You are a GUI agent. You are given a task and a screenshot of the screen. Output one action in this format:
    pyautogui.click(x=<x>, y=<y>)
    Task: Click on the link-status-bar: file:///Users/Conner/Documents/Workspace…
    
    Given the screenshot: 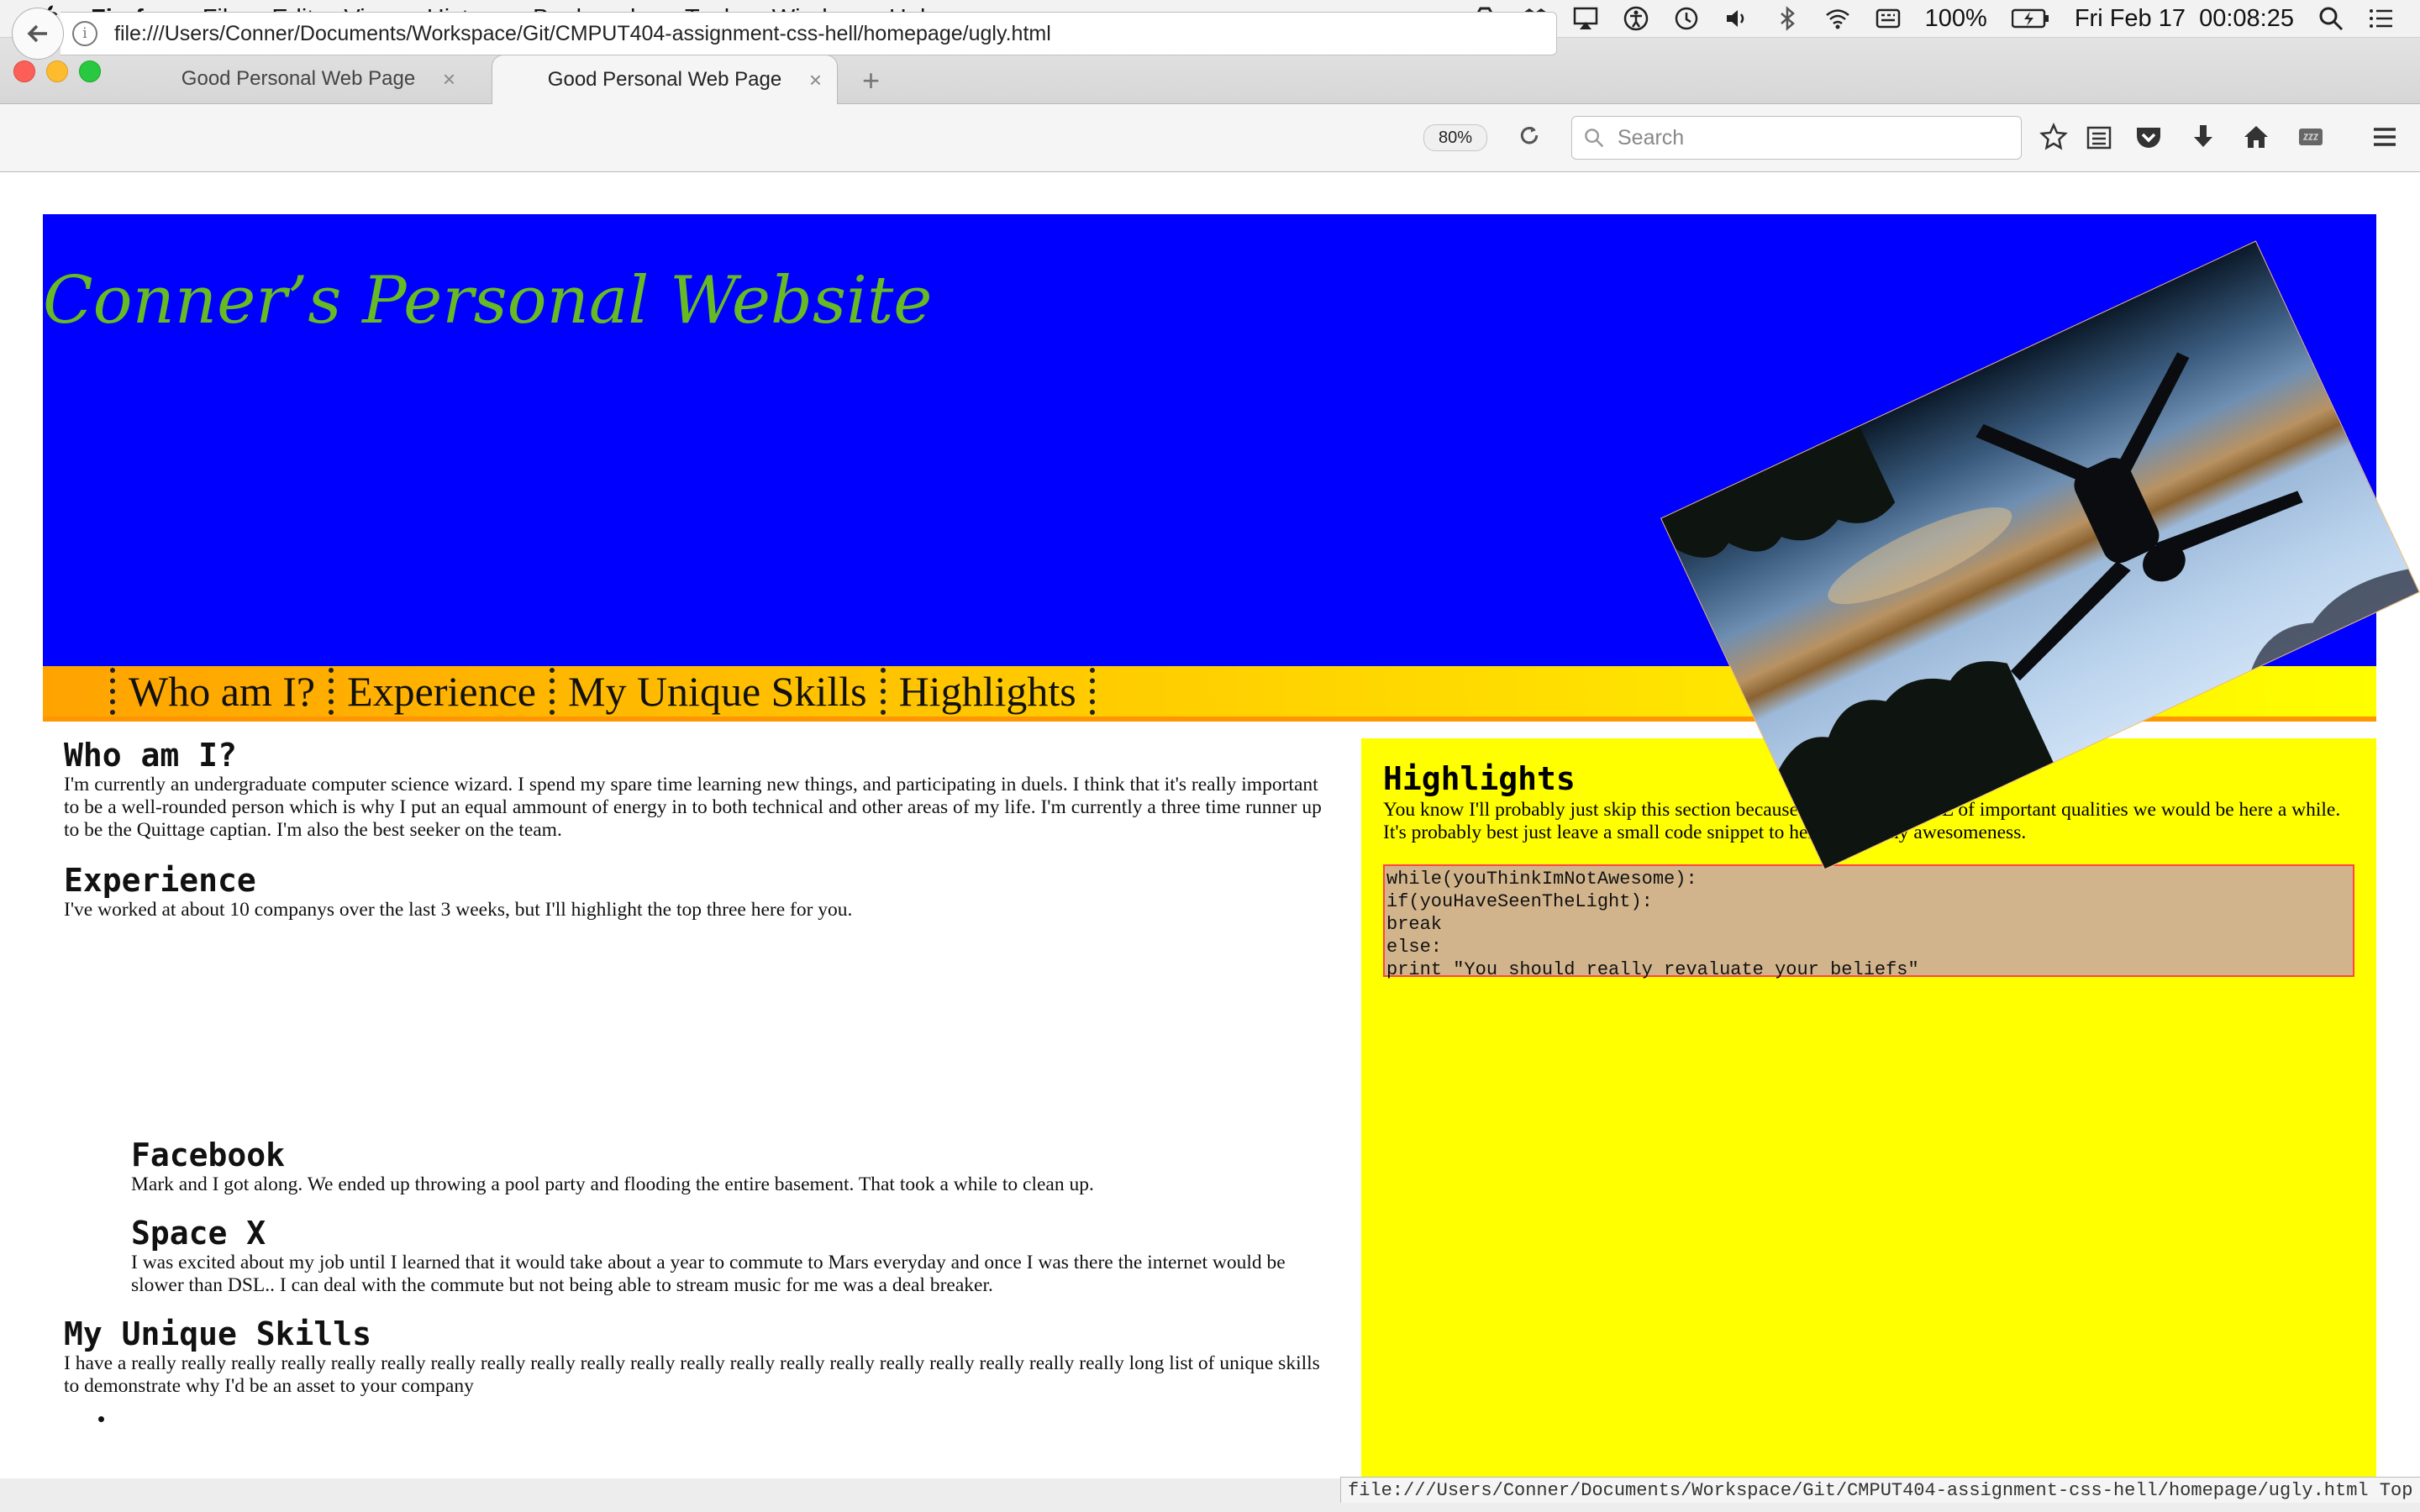 What is the action you would take?
    pyautogui.click(x=1880, y=1490)
    